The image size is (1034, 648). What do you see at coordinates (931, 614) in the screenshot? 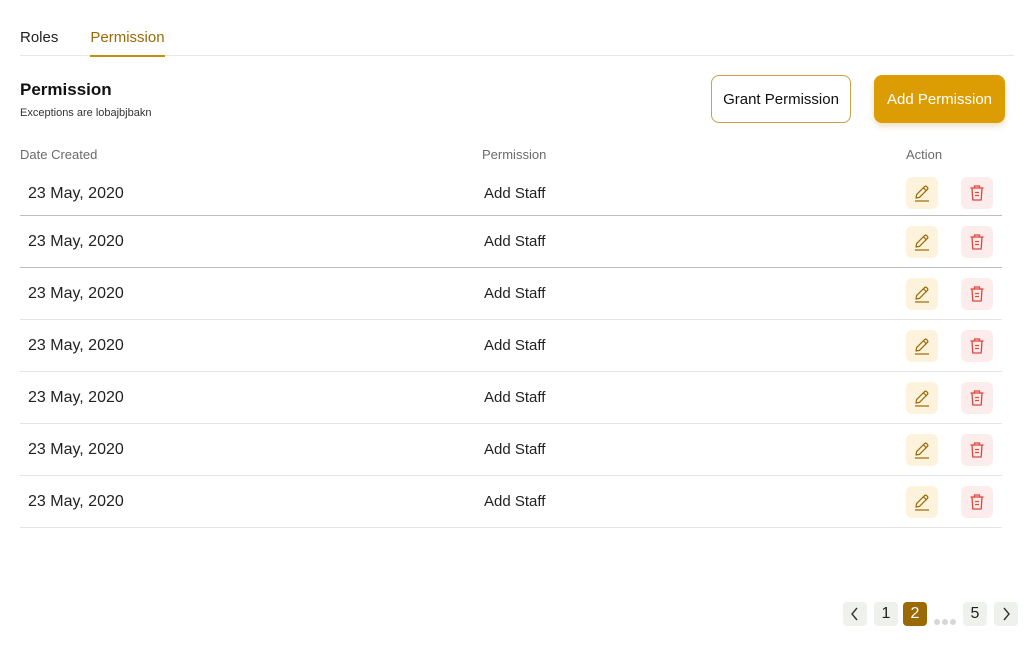
I see `pagination: 1 2 5` at bounding box center [931, 614].